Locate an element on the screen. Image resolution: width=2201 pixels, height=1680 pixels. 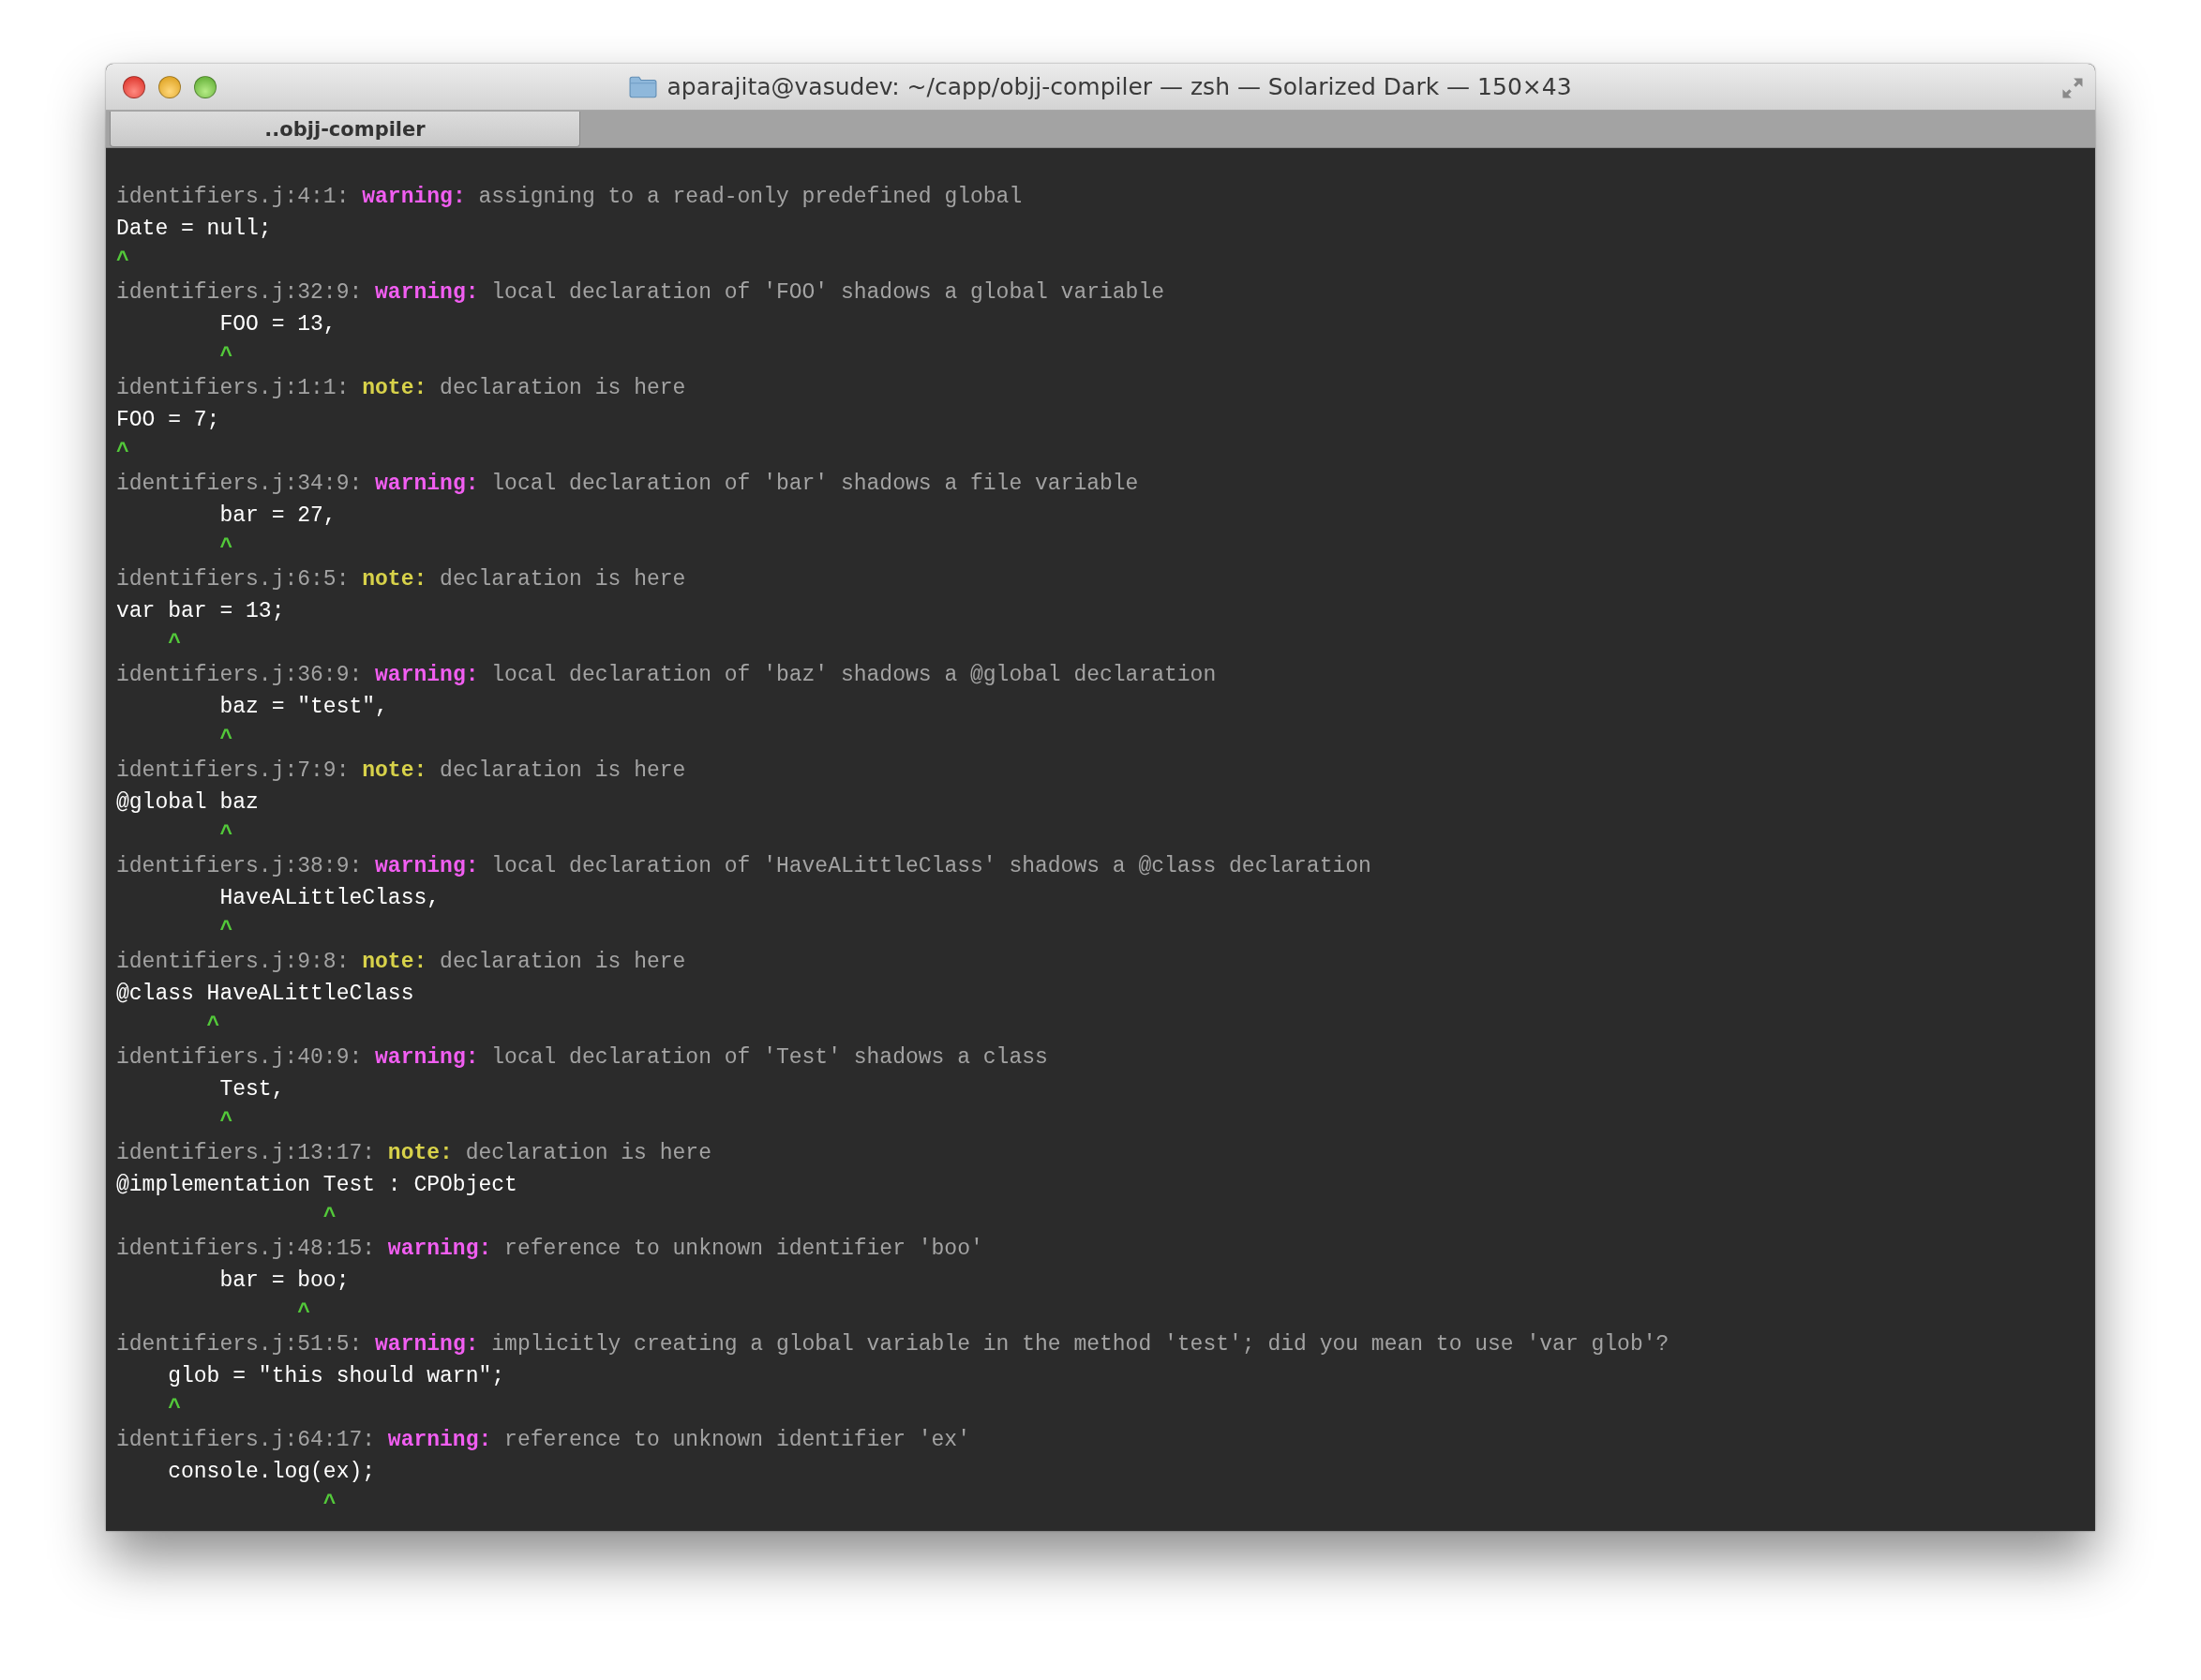
diagnostic-message: local declaration of 'HaveALittleClass' shadows a @class declaration is located at coordinates (931, 866).